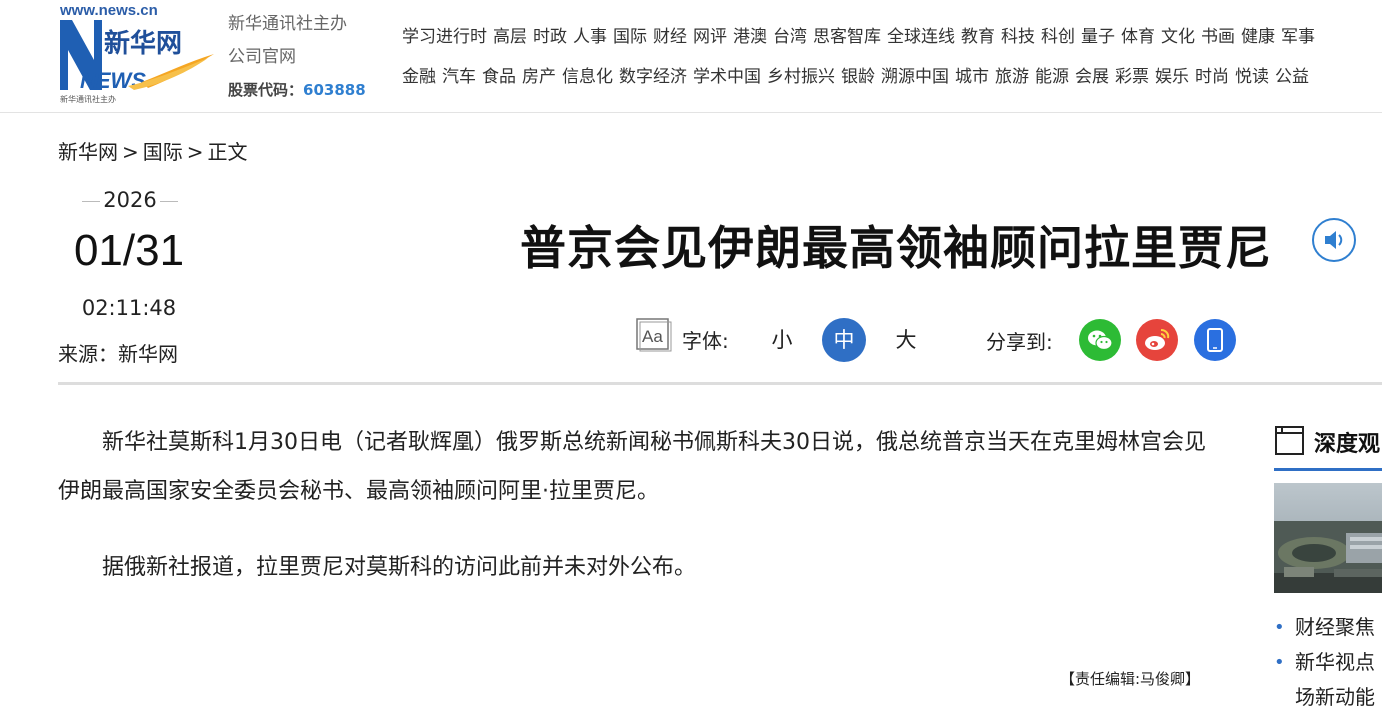  I want to click on font-size-medium-button: 中, so click(844, 340).